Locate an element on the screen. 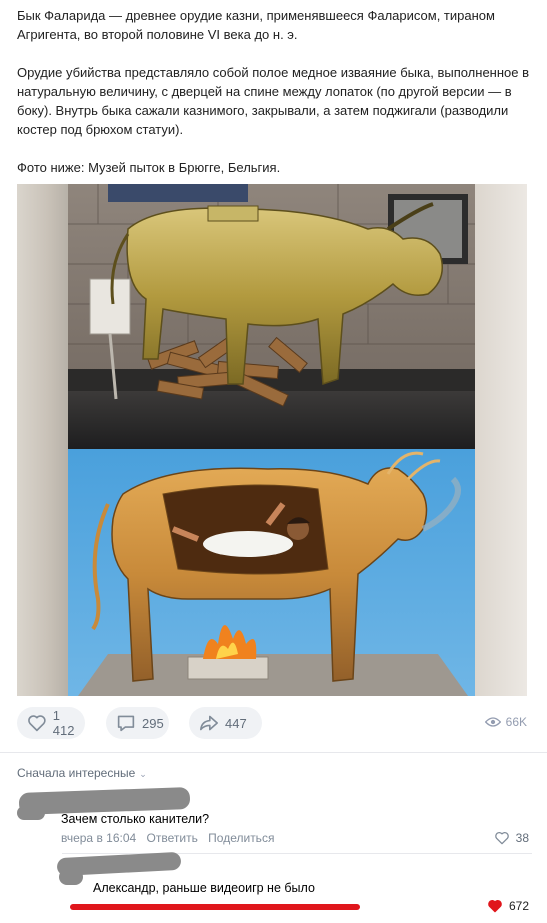  redaction-line is located at coordinates (215, 907).